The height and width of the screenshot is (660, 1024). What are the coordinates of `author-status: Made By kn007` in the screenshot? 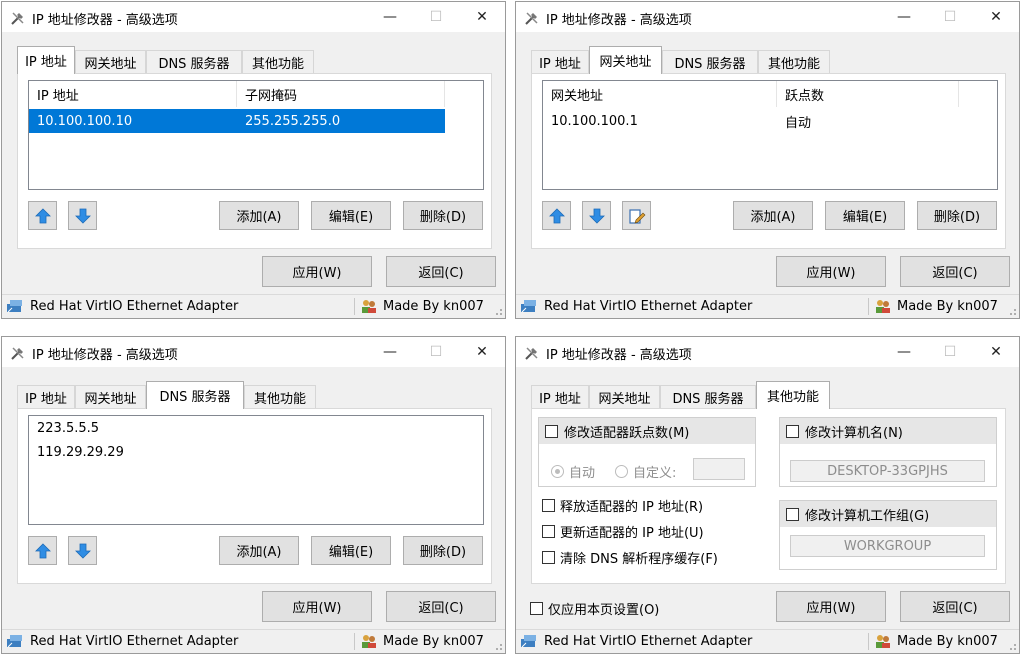 It's located at (422, 641).